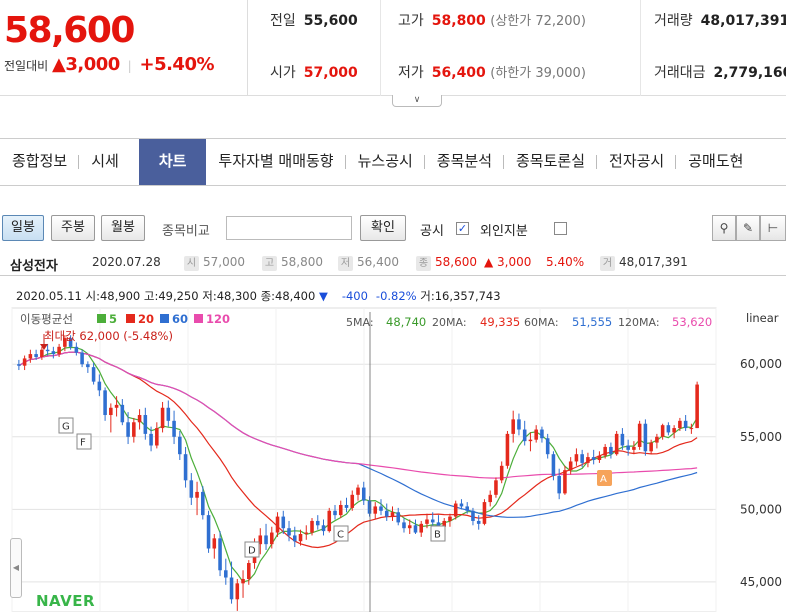  Describe the element at coordinates (191, 263) in the screenshot. I see `open-tag: 시` at that location.